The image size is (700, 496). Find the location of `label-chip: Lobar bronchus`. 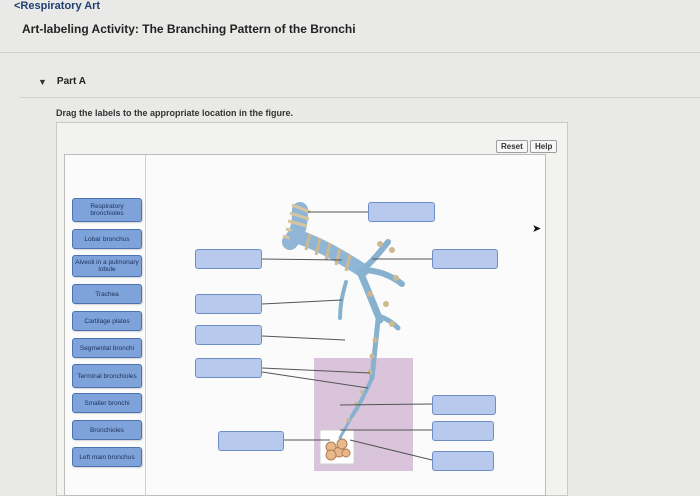

label-chip: Lobar bronchus is located at coordinates (107, 239).